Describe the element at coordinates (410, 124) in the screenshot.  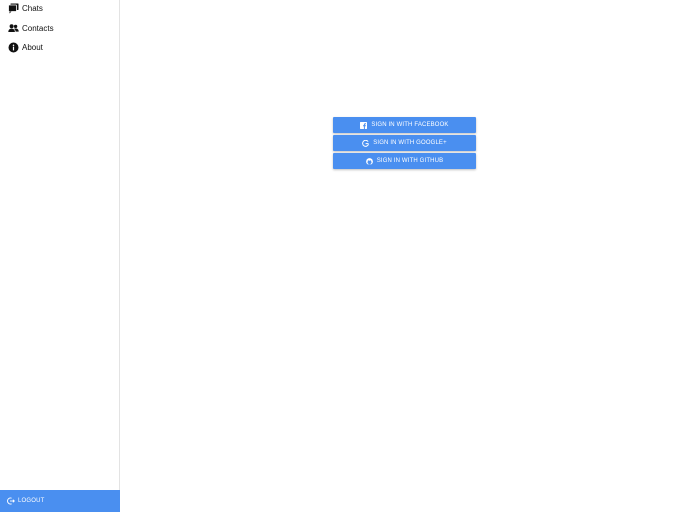
I see `sign-in-facebook-label: SIGN IN WITH FACEBOOK` at that location.